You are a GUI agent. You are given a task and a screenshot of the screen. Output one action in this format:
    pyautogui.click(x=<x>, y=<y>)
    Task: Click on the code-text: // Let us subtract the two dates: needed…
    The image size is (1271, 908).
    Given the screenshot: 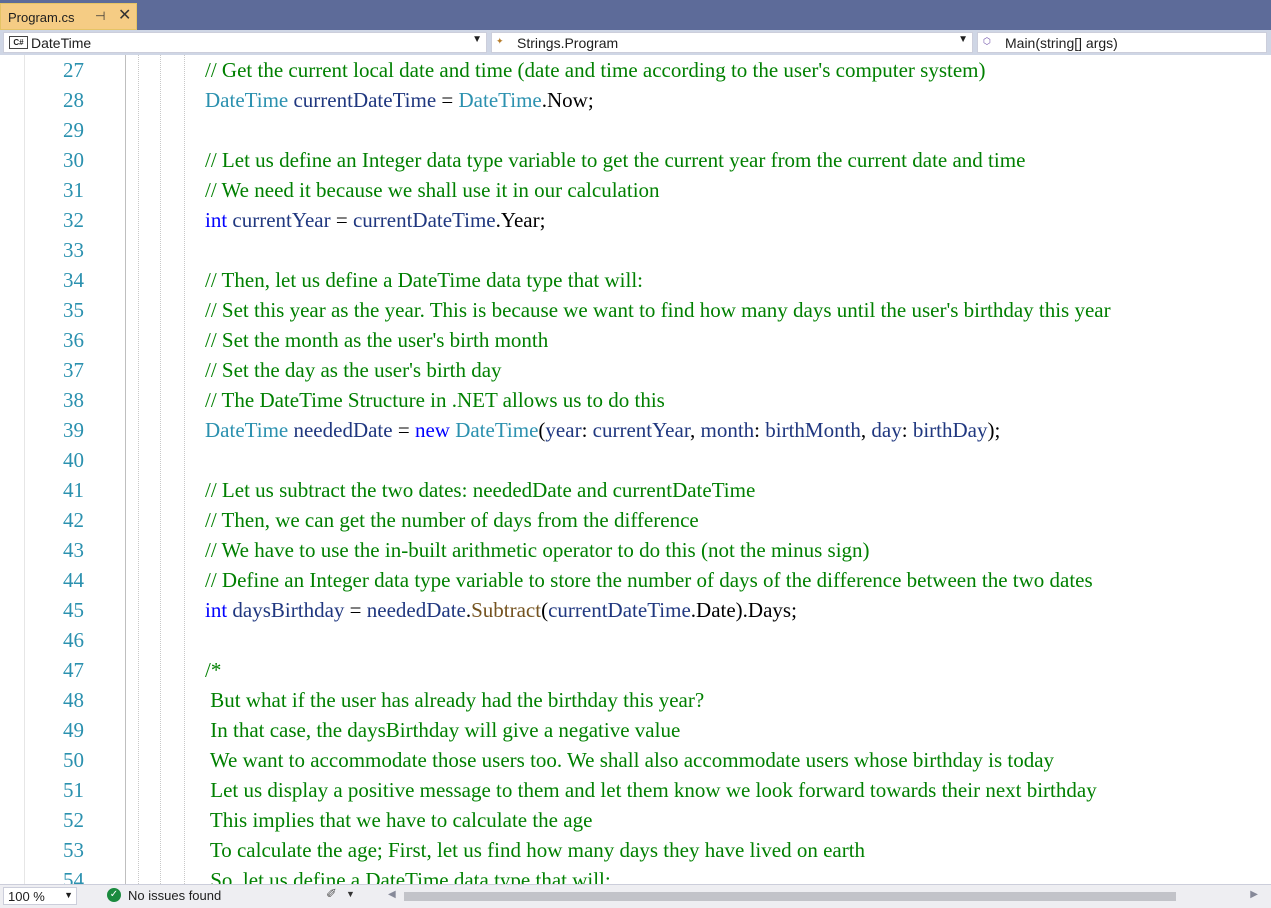 What is the action you would take?
    pyautogui.click(x=480, y=490)
    